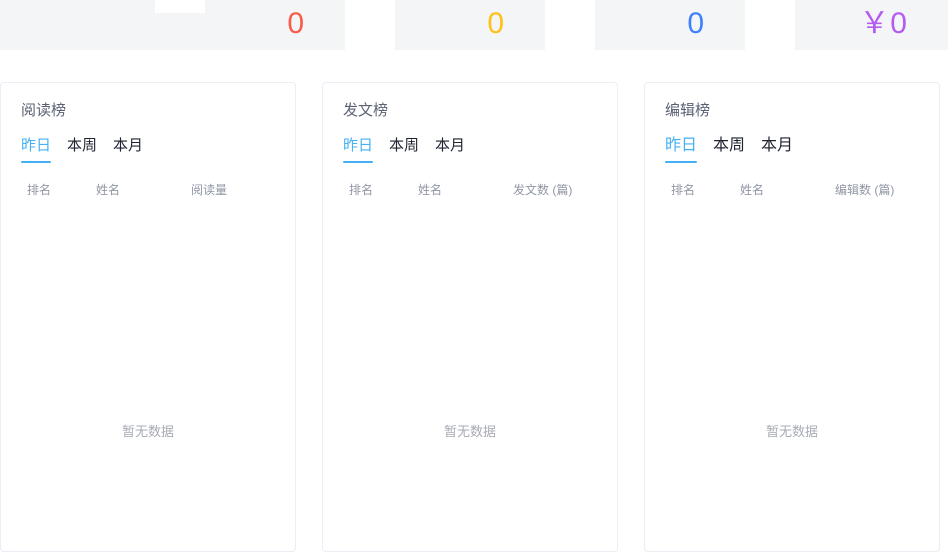  What do you see at coordinates (172, 25) in the screenshot?
I see `stat-card-1: 0` at bounding box center [172, 25].